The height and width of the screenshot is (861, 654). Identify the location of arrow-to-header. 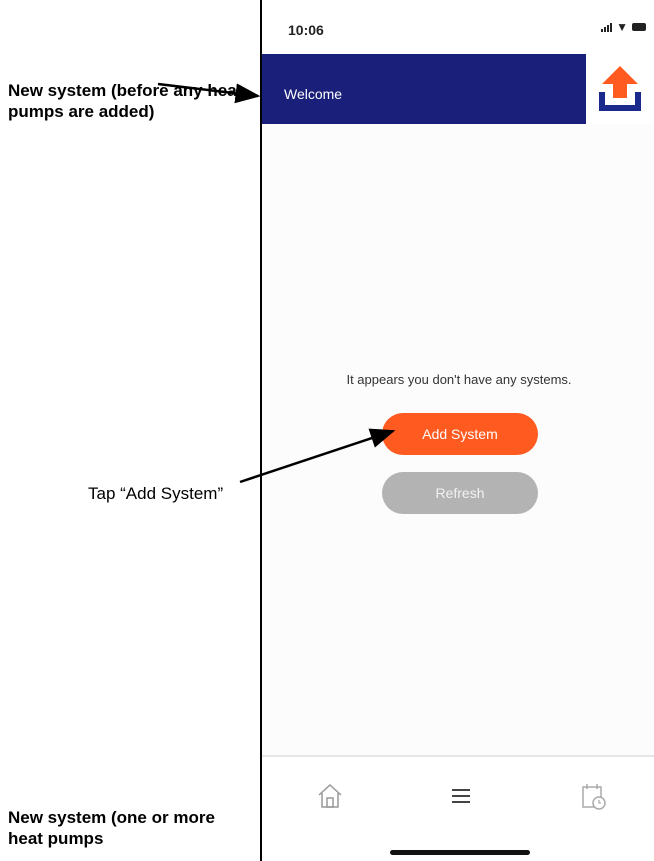
(209, 93).